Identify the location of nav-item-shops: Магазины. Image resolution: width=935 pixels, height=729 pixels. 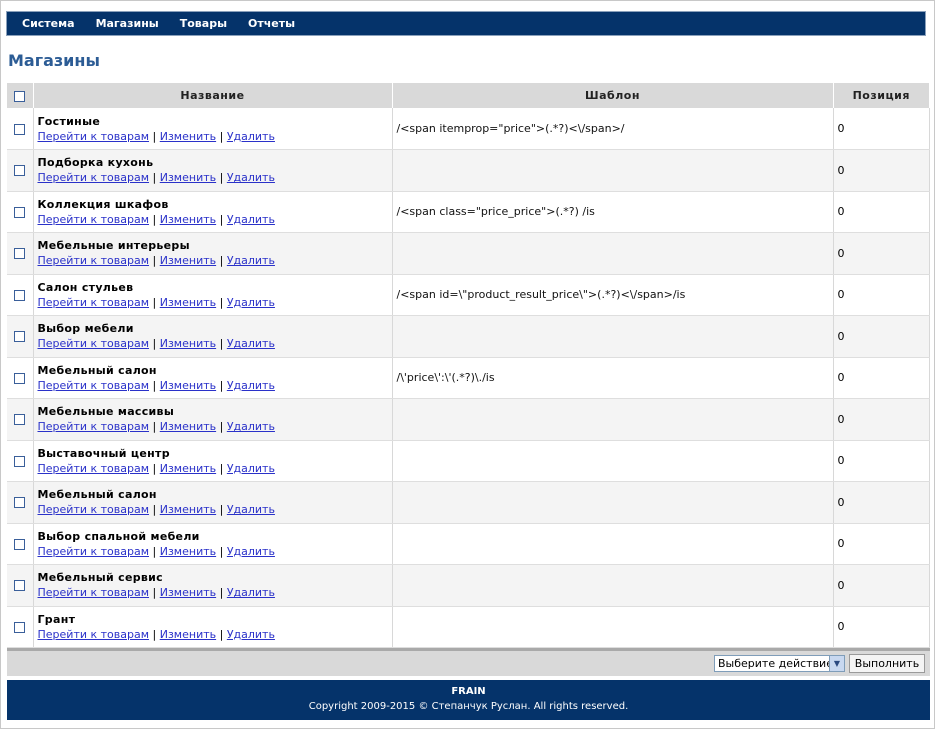
(127, 23).